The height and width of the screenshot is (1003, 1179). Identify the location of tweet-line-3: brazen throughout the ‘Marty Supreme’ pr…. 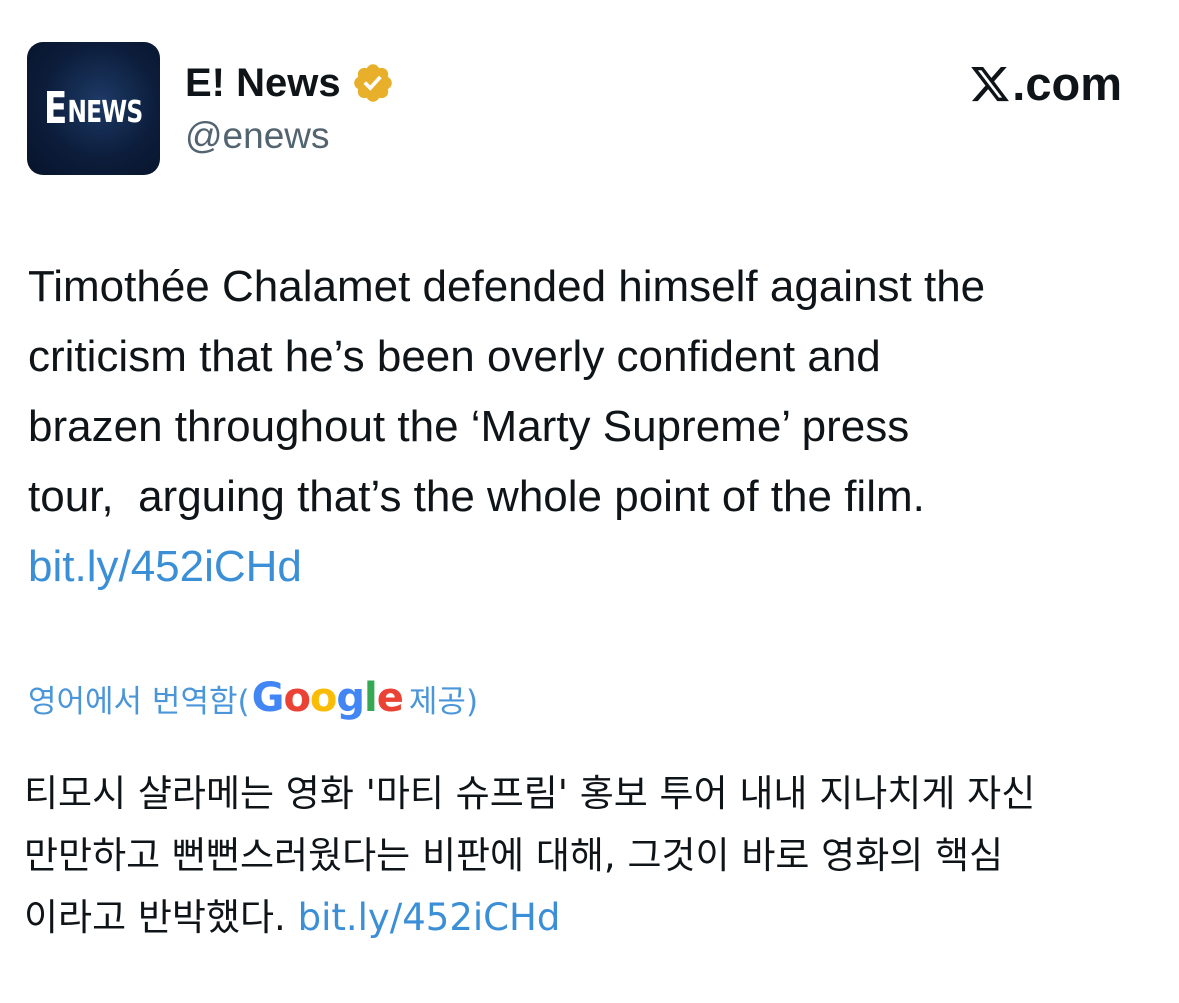
(469, 426).